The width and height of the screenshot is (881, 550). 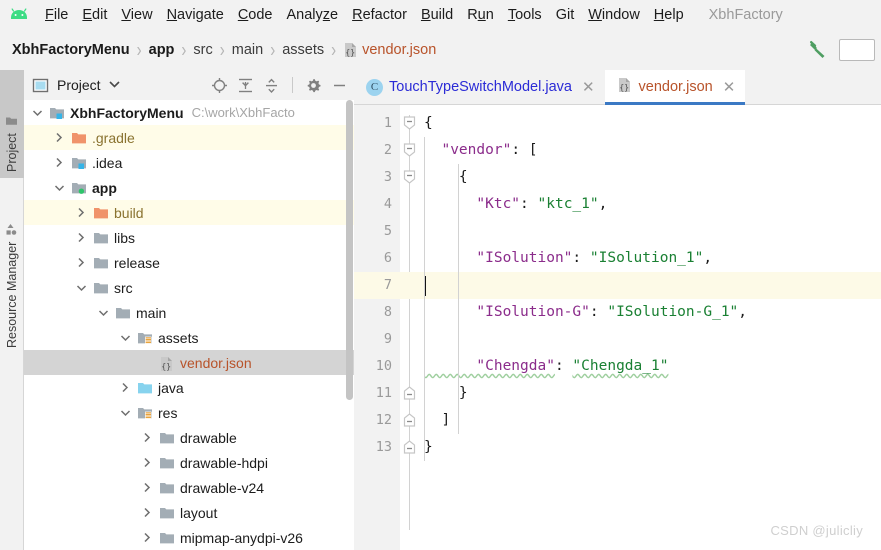 What do you see at coordinates (479, 87) in the screenshot?
I see `editor-tab-touchtypeswitchmodel-java: C TouchTypeSwitchModel.java ✕` at bounding box center [479, 87].